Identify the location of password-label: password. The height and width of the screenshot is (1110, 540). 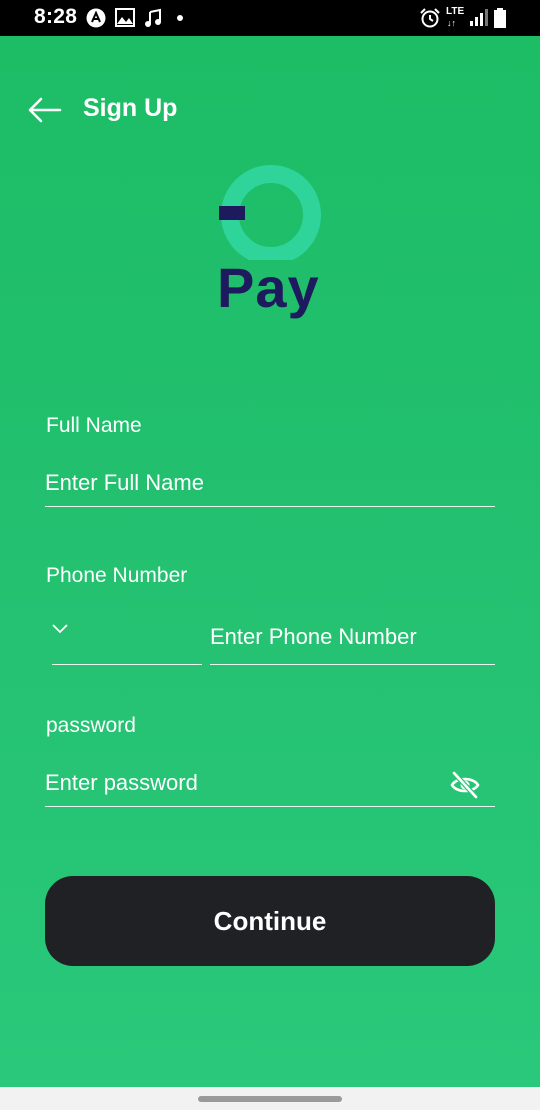
(91, 725).